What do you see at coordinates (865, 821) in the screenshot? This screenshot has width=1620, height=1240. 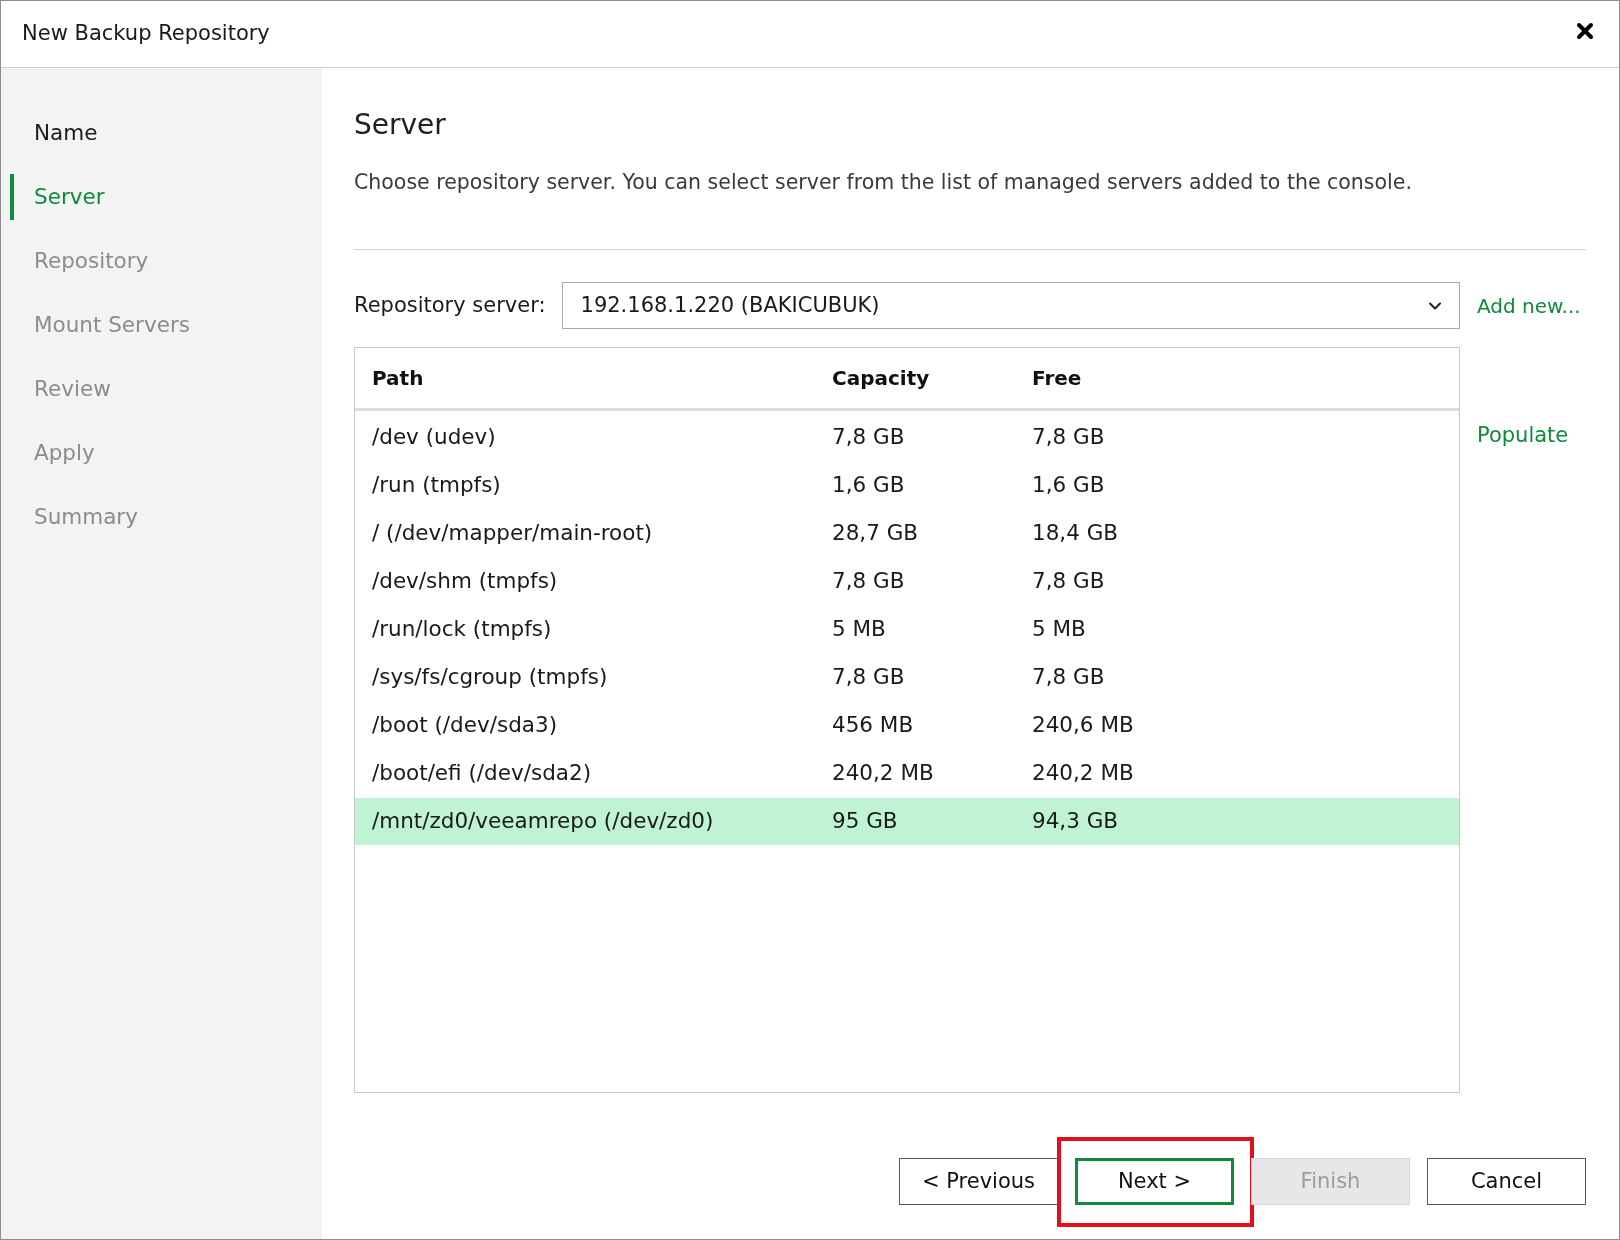 I see `table-cell: 95 GB` at bounding box center [865, 821].